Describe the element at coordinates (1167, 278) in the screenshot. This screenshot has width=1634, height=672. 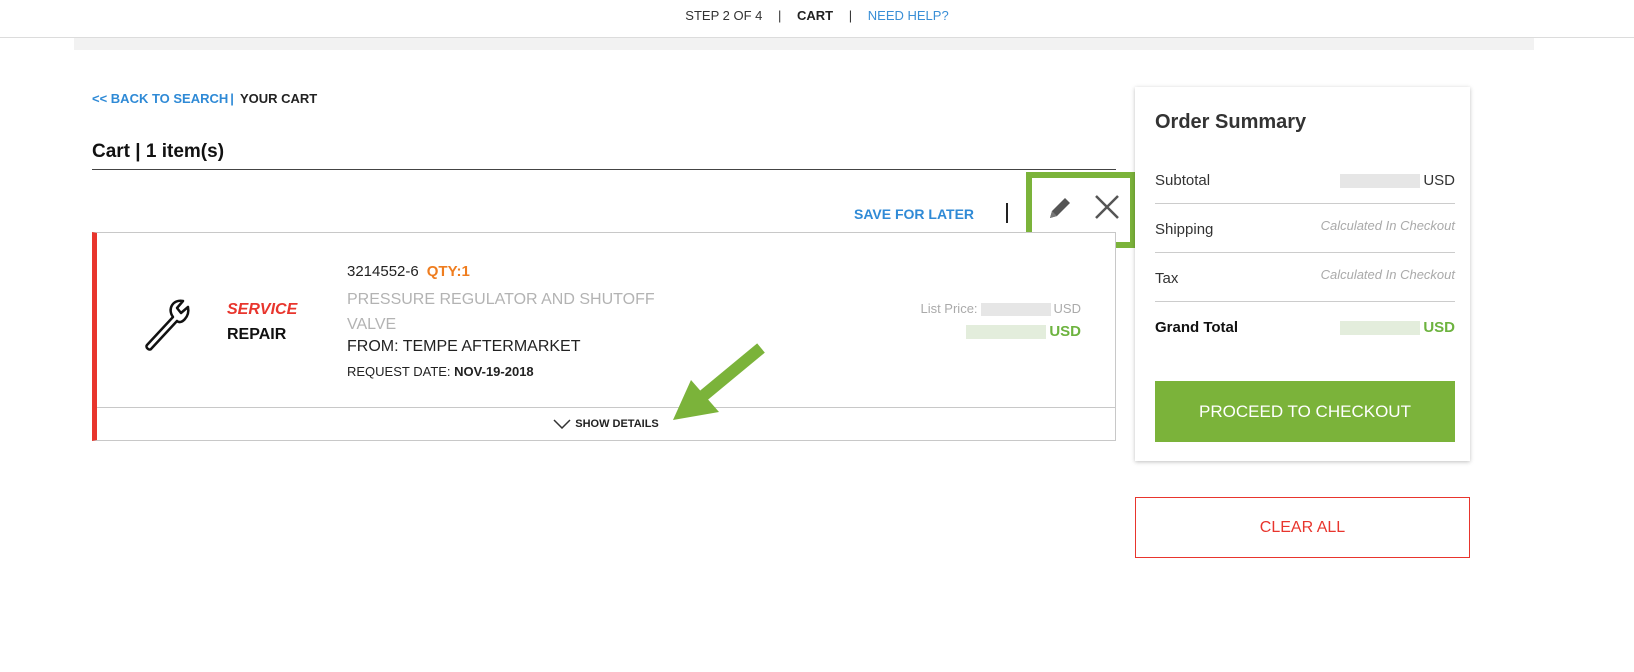
I see `tax-label: Tax` at that location.